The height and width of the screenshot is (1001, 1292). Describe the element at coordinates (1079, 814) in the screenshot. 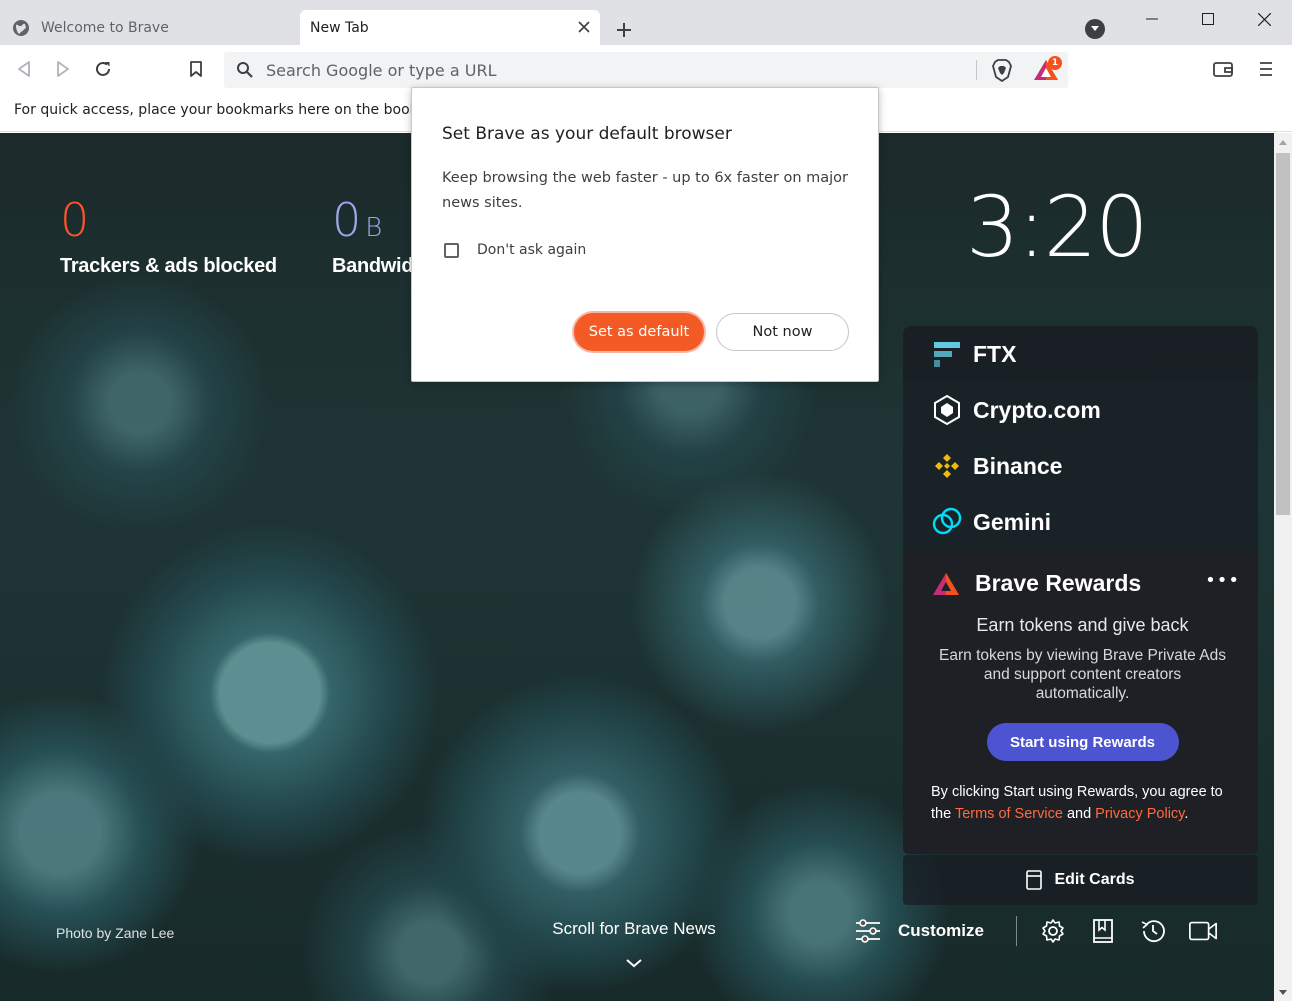

I see `terms-and-text: and` at that location.